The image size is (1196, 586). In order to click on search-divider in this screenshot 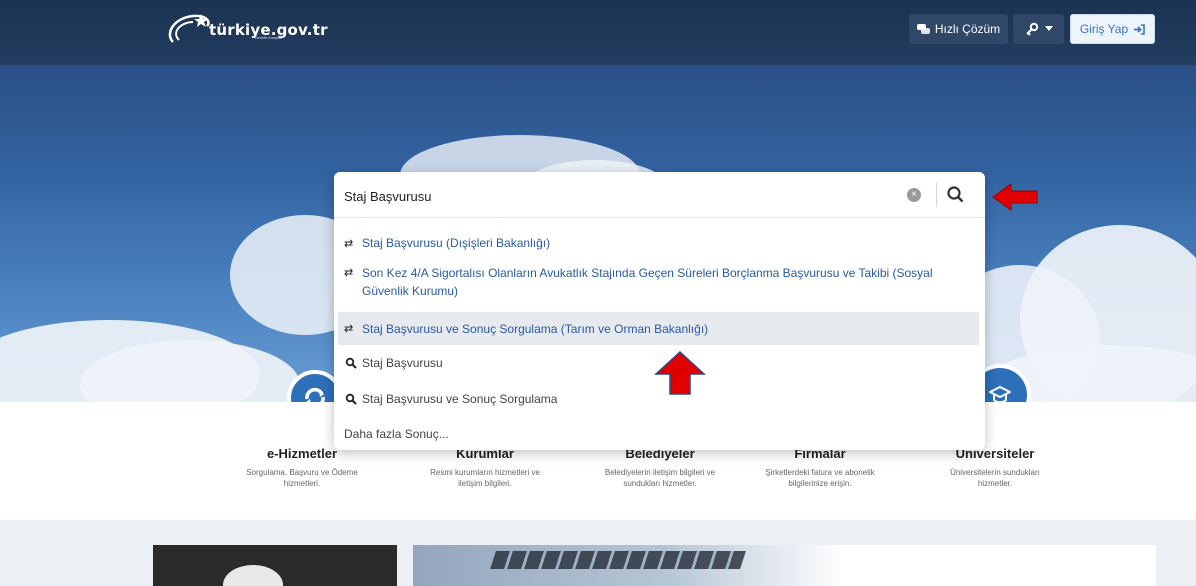, I will do `click(936, 195)`.